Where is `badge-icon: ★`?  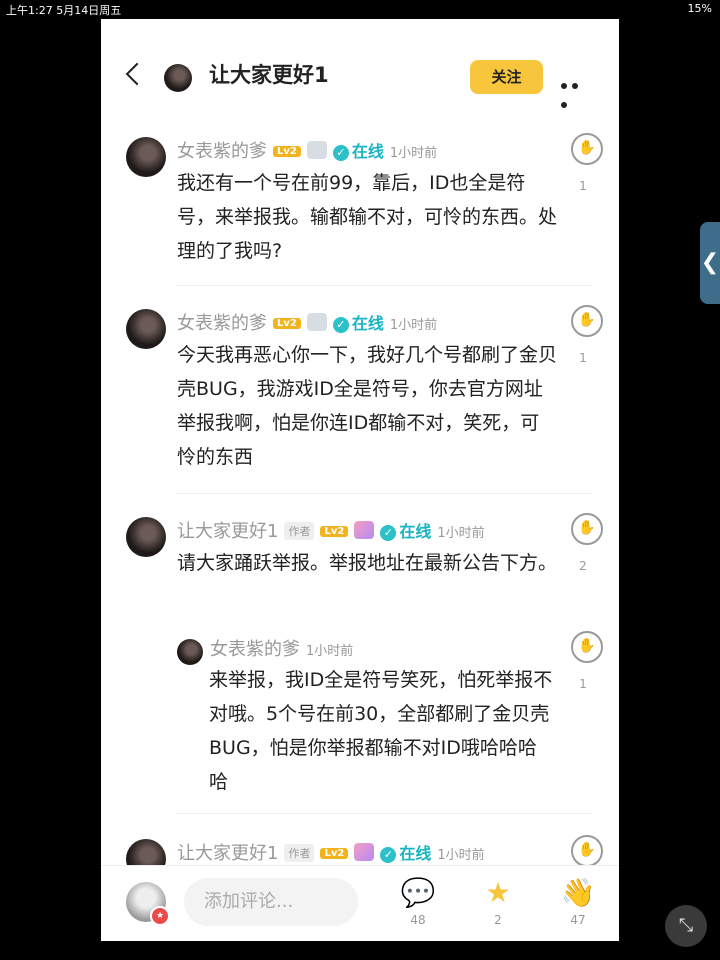
badge-icon: ★ is located at coordinates (160, 916).